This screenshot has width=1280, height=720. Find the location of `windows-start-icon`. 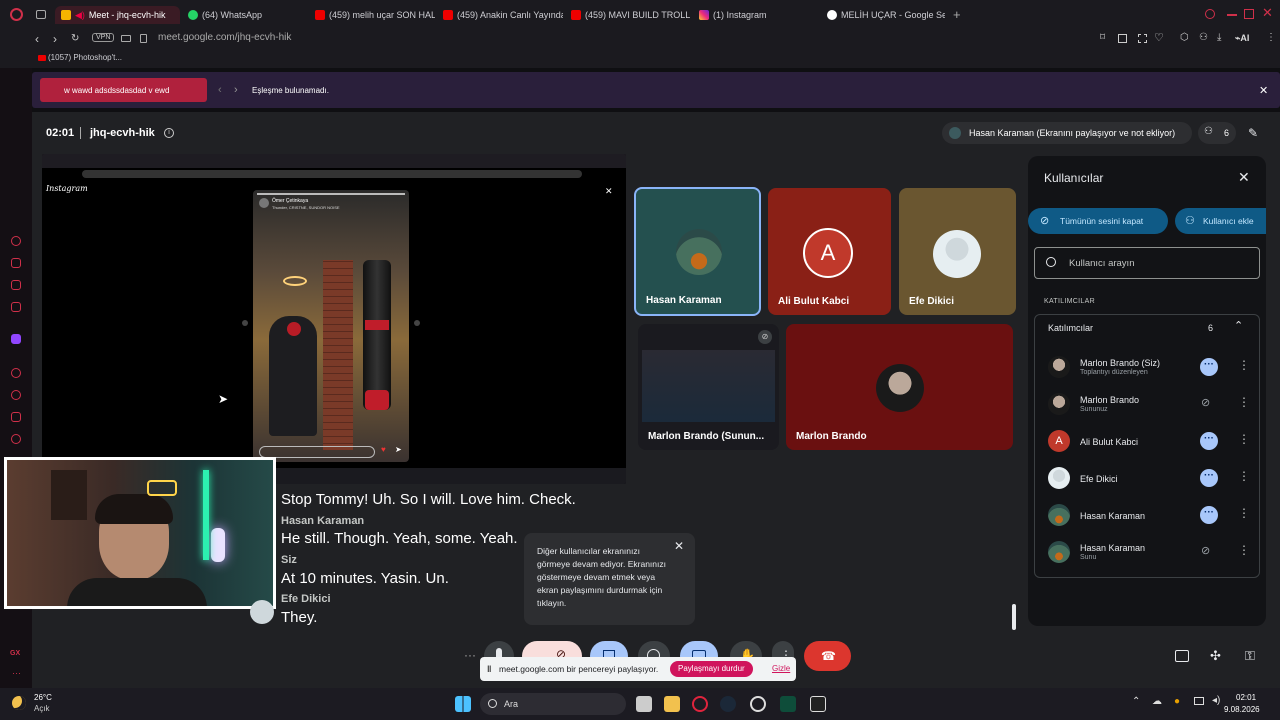

windows-start-icon is located at coordinates (463, 704).